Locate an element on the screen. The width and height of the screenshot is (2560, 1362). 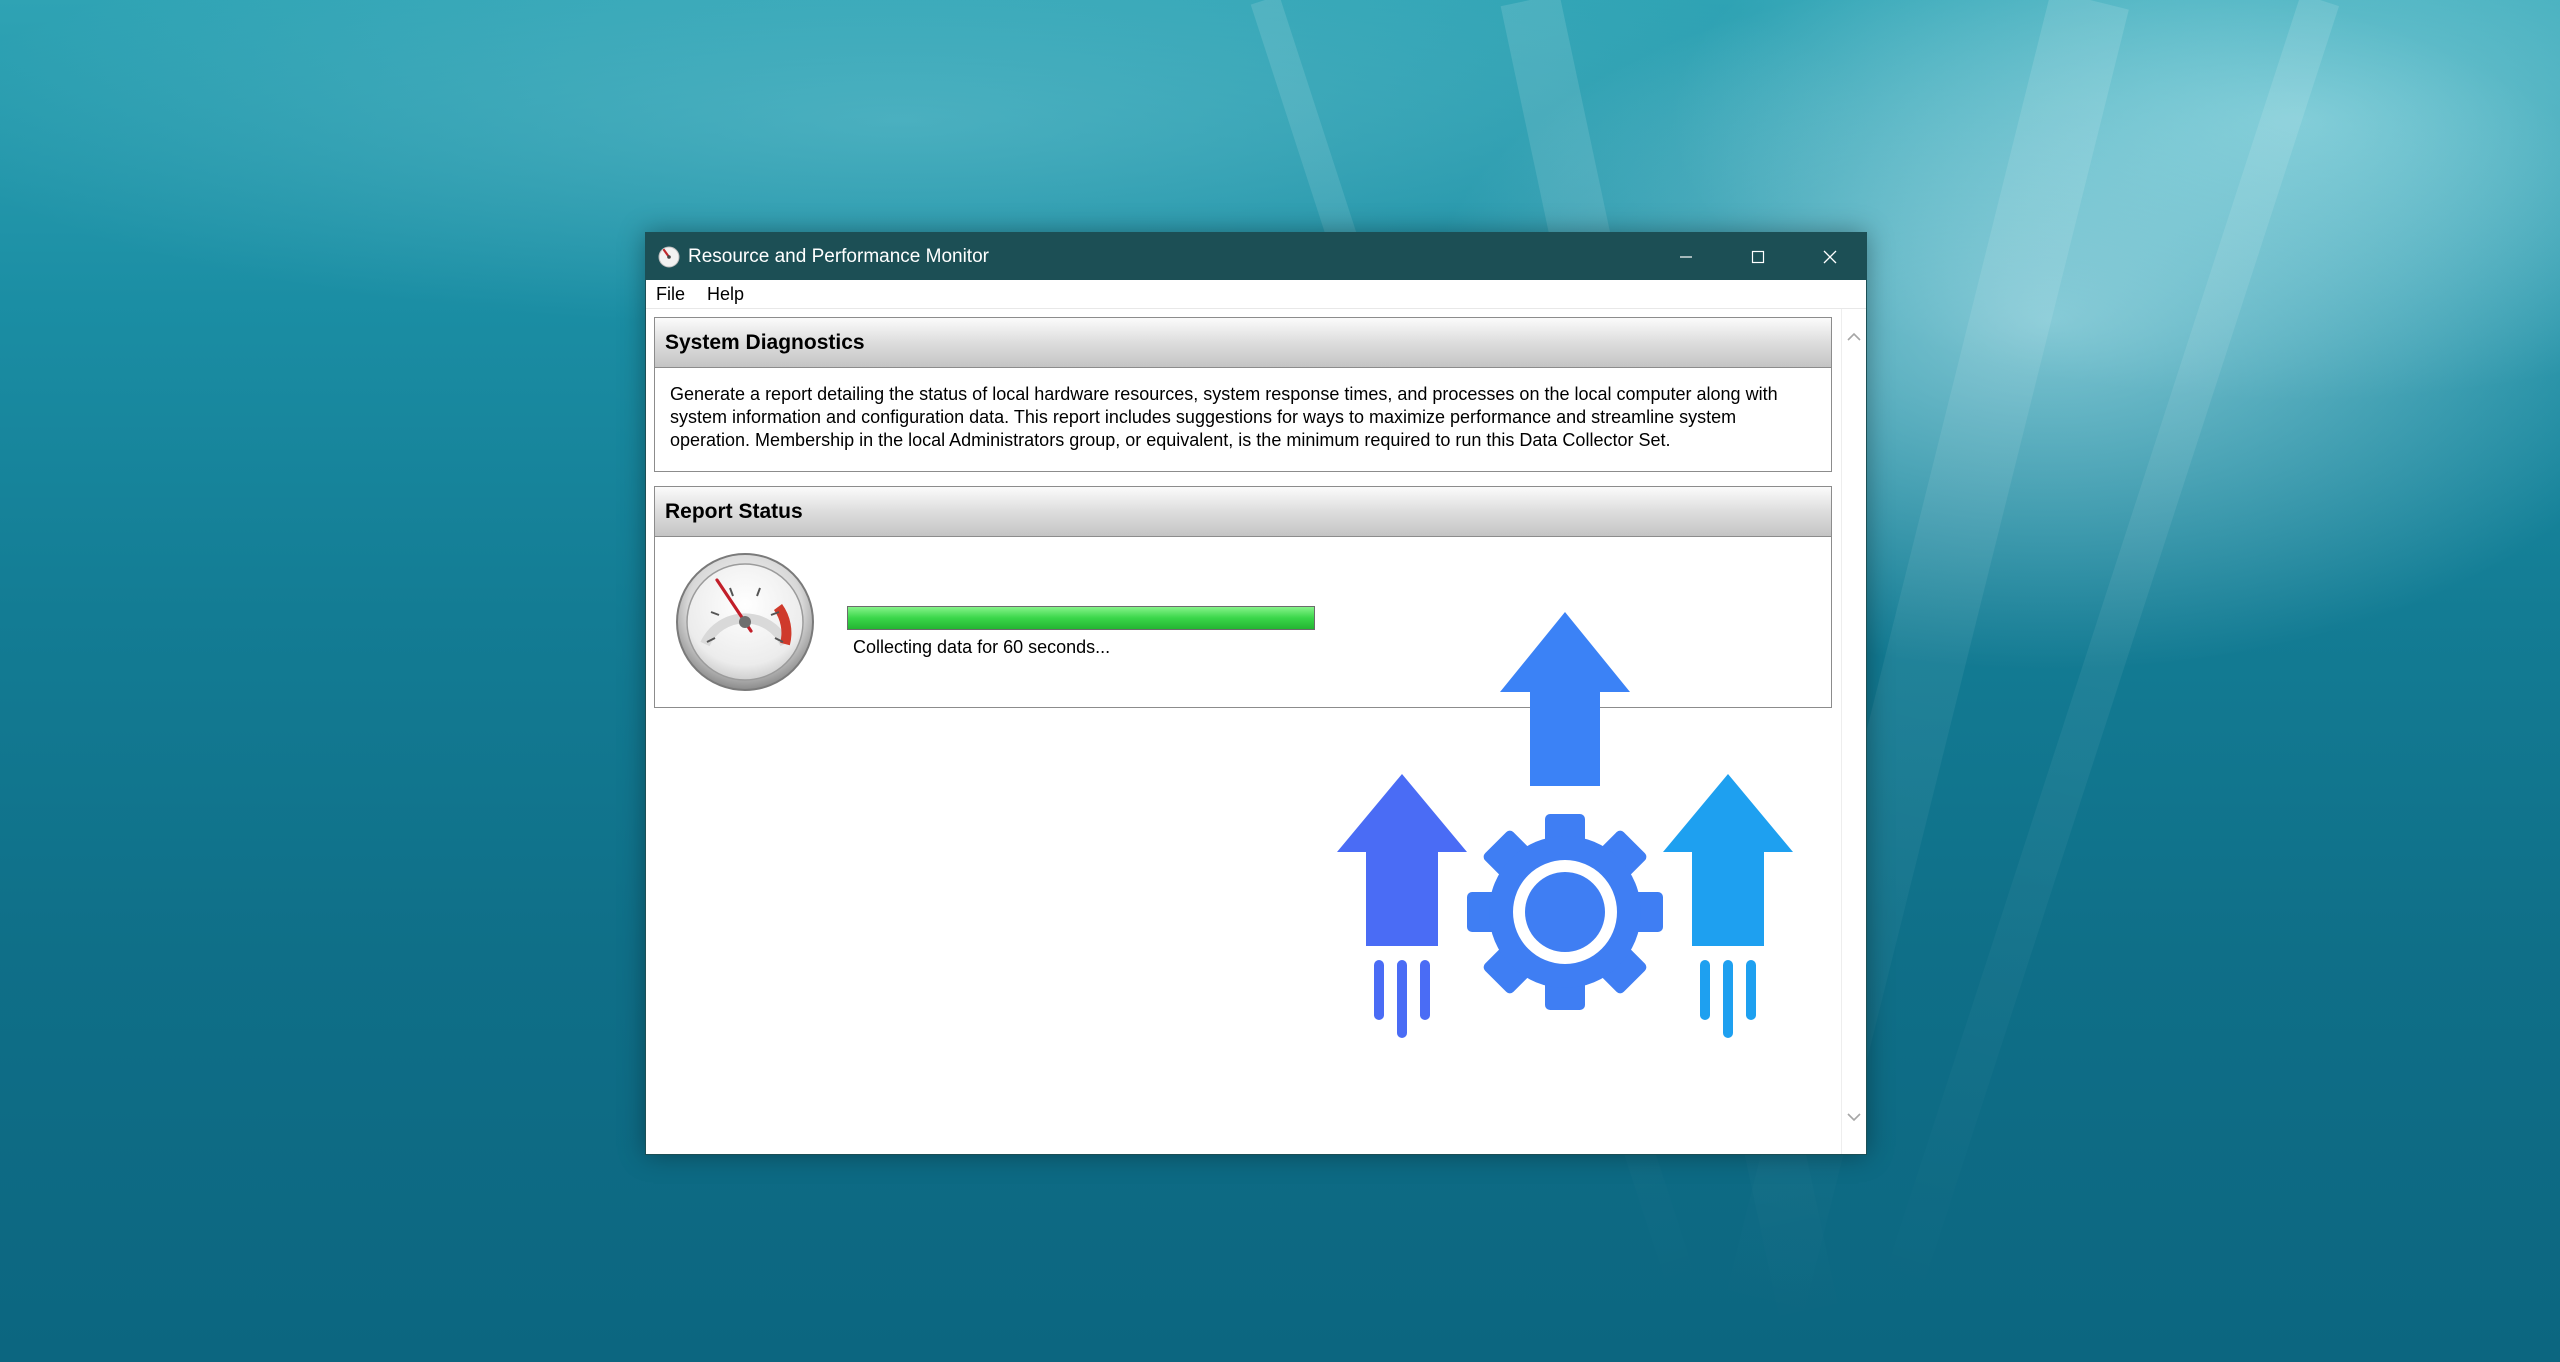
menu-bar: File Help is located at coordinates (1256, 294).